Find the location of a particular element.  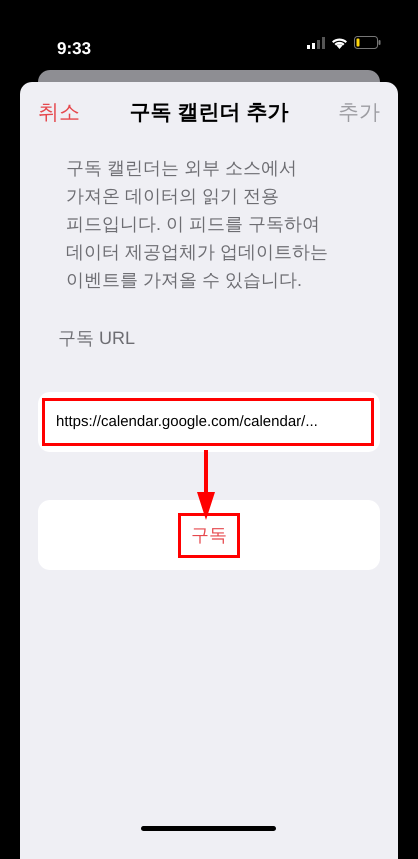

add-button: 추가 is located at coordinates (359, 113).